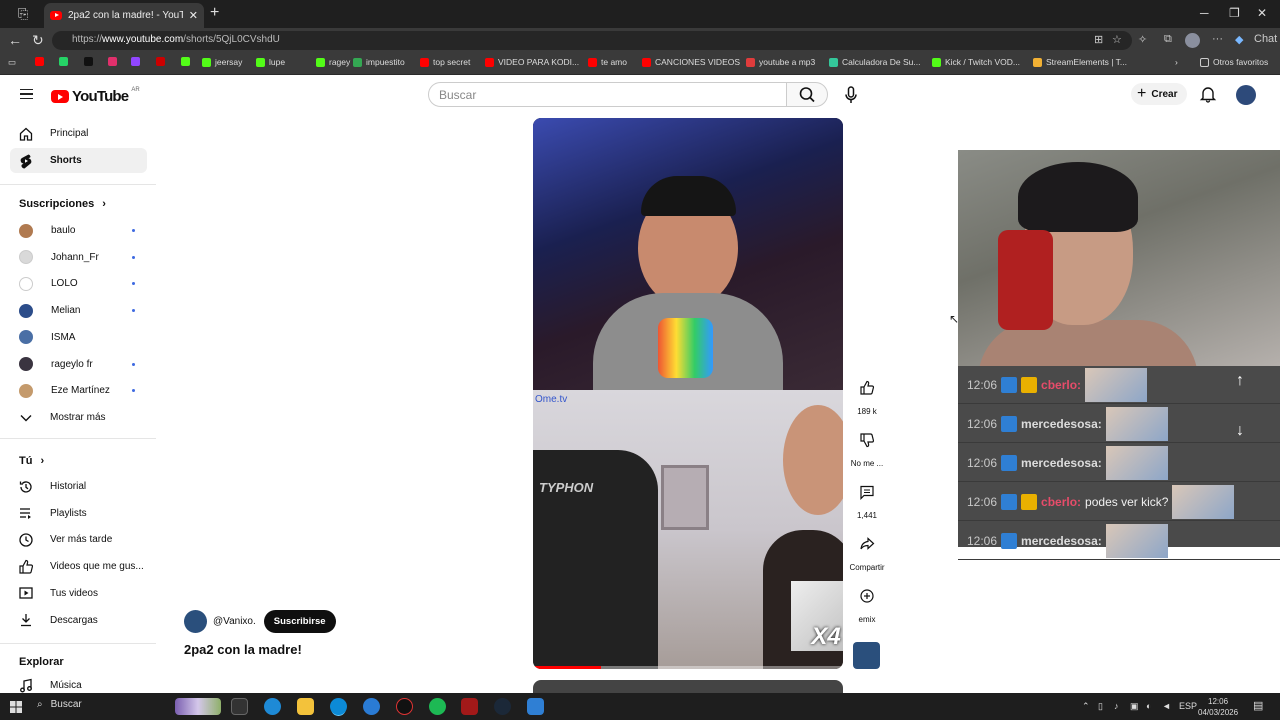 The height and width of the screenshot is (720, 1280). Describe the element at coordinates (437, 706) in the screenshot. I see `spotify-icon` at that location.